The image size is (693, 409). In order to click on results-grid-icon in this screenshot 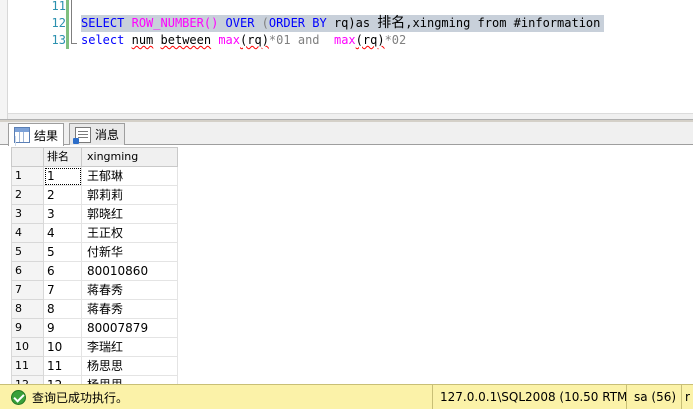, I will do `click(22, 135)`.